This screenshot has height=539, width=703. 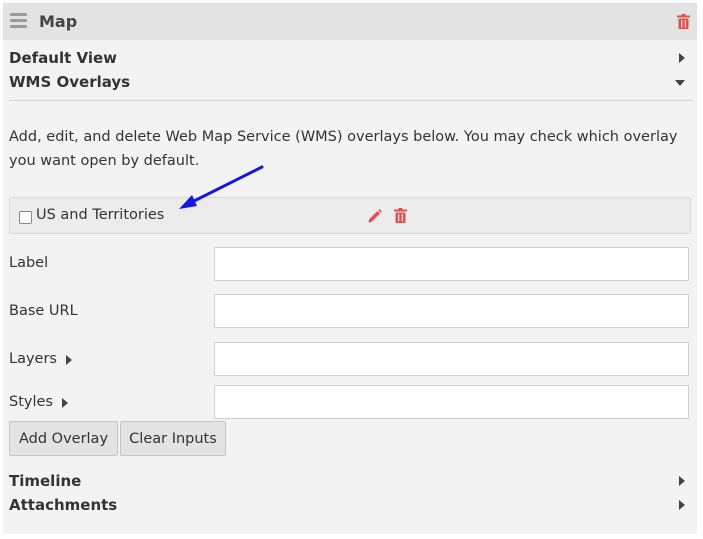 I want to click on section-attachments: Attachments, so click(x=63, y=505).